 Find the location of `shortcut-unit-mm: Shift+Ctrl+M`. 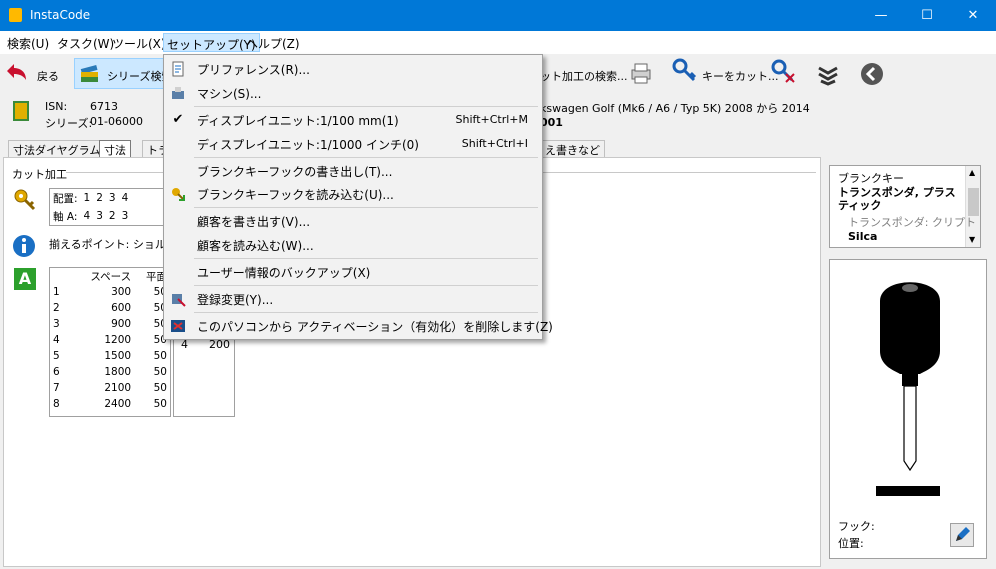

shortcut-unit-mm: Shift+Ctrl+M is located at coordinates (492, 119).